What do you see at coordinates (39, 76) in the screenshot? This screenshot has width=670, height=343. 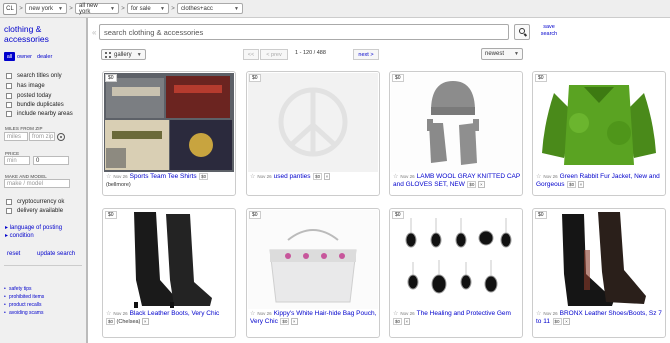 I see `checkbox-label: search titles only` at bounding box center [39, 76].